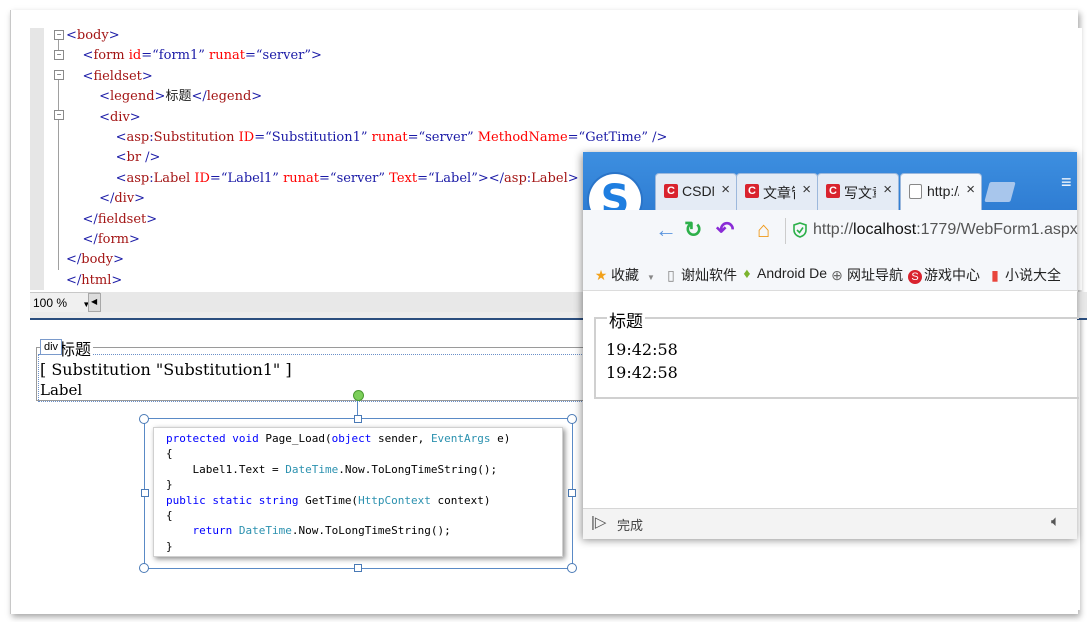 Image resolution: width=1087 pixels, height=622 pixels. What do you see at coordinates (169, 485) in the screenshot?
I see `code-line: }` at bounding box center [169, 485].